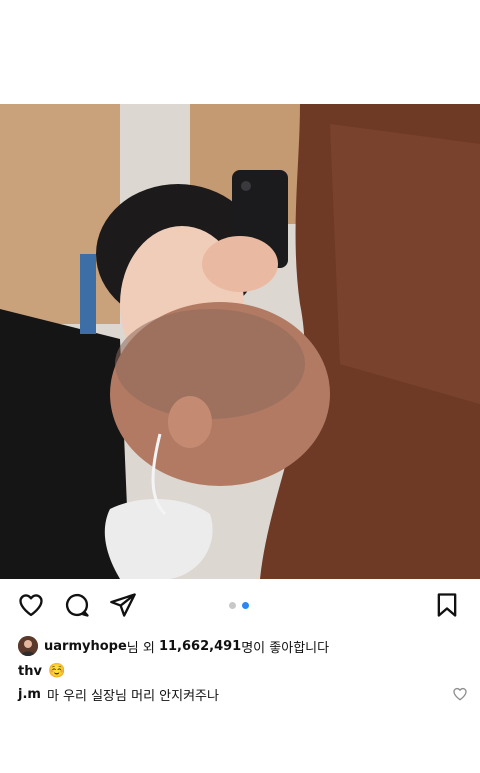  I want to click on avatar, so click(28, 646).